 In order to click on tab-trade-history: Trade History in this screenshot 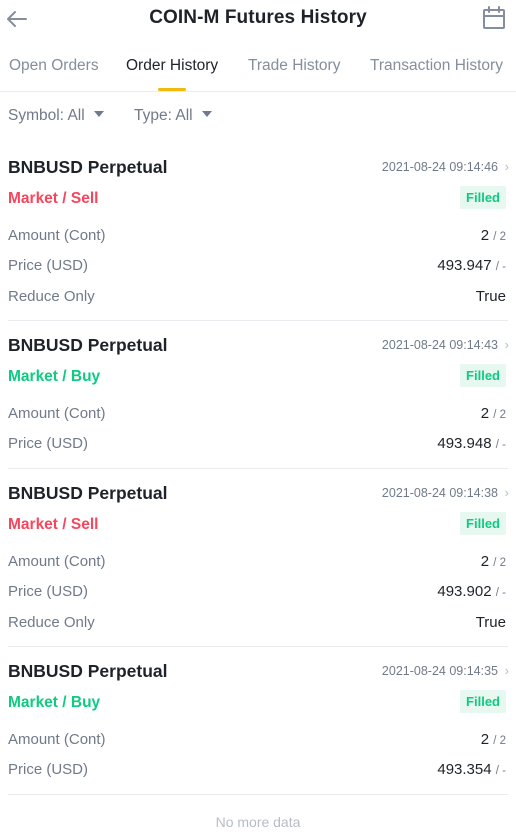, I will do `click(294, 66)`.